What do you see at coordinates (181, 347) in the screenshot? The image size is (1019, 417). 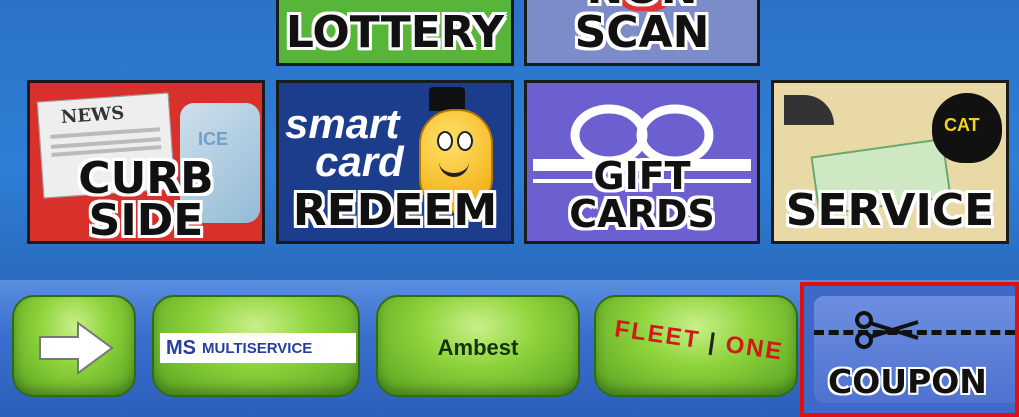 I see `multiservice-logo-icon: MS` at bounding box center [181, 347].